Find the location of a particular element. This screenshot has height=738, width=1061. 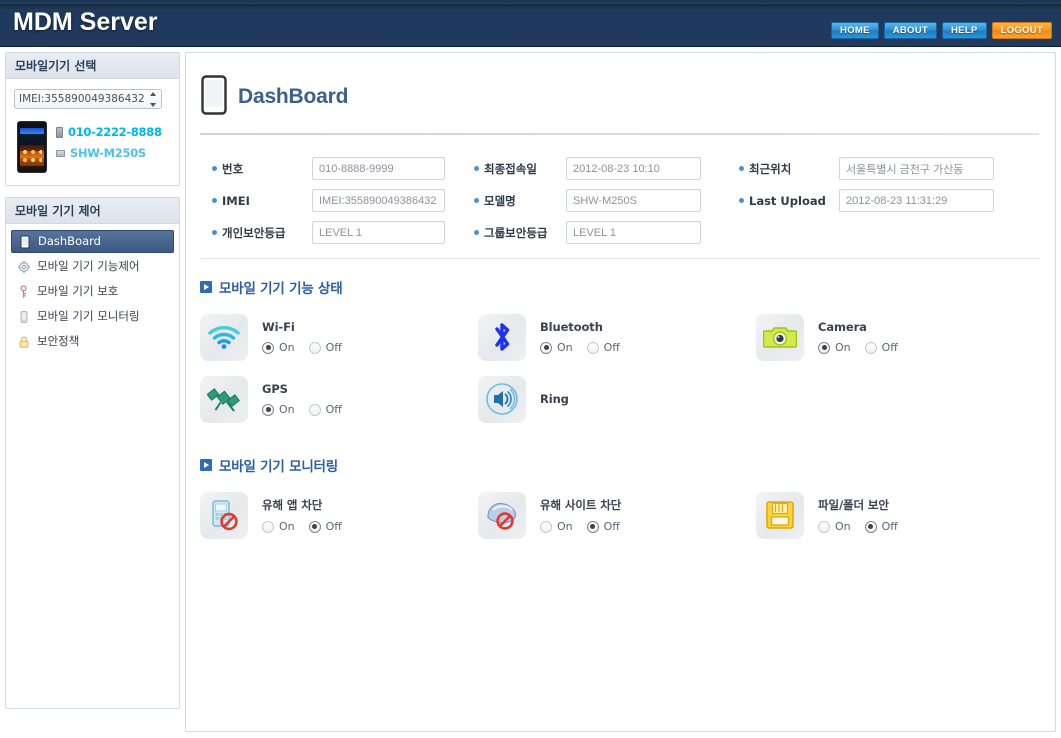

radio-on-site-block: On is located at coordinates (556, 526).